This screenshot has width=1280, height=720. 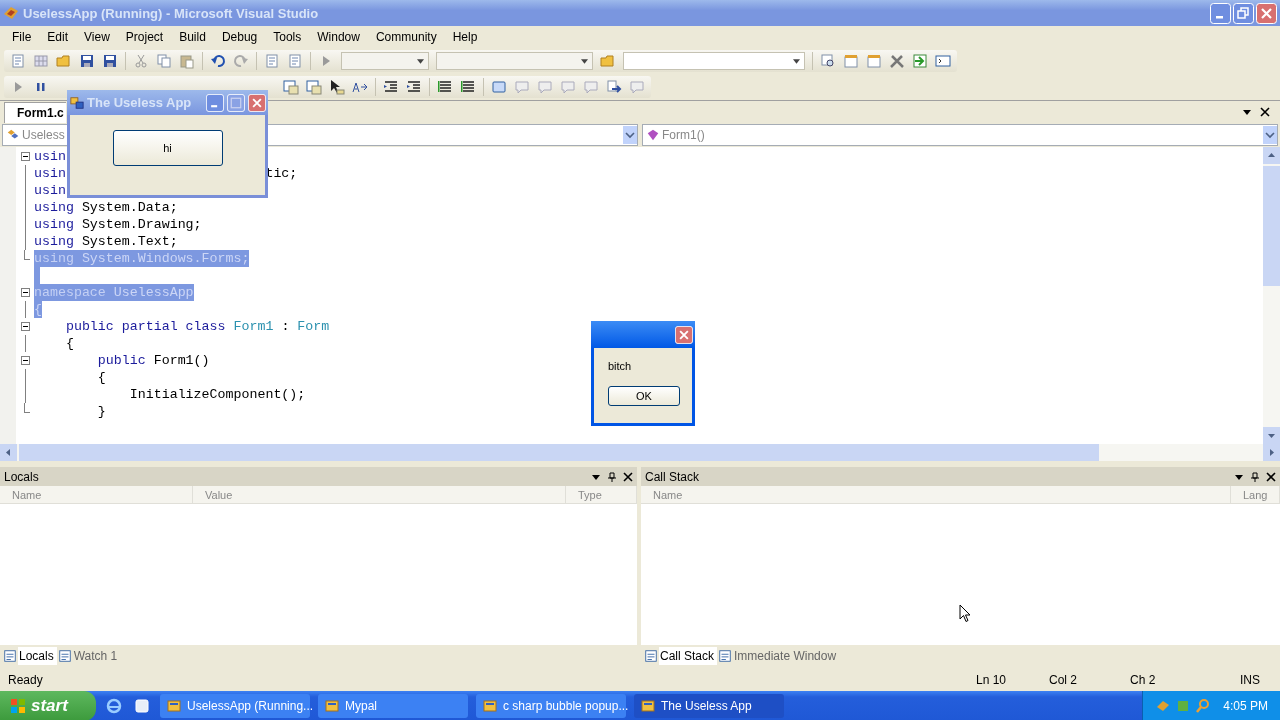 What do you see at coordinates (683, 135) in the screenshot?
I see `member-dropdown: Form1()` at bounding box center [683, 135].